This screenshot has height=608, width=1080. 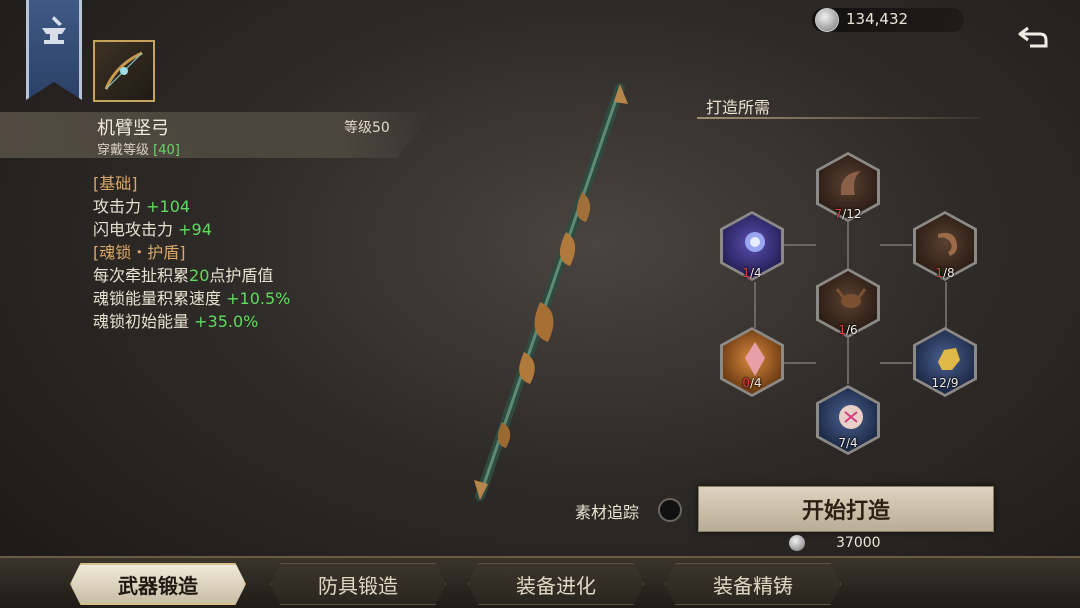 What do you see at coordinates (133, 128) in the screenshot?
I see `item-name: 机臂坚弓` at bounding box center [133, 128].